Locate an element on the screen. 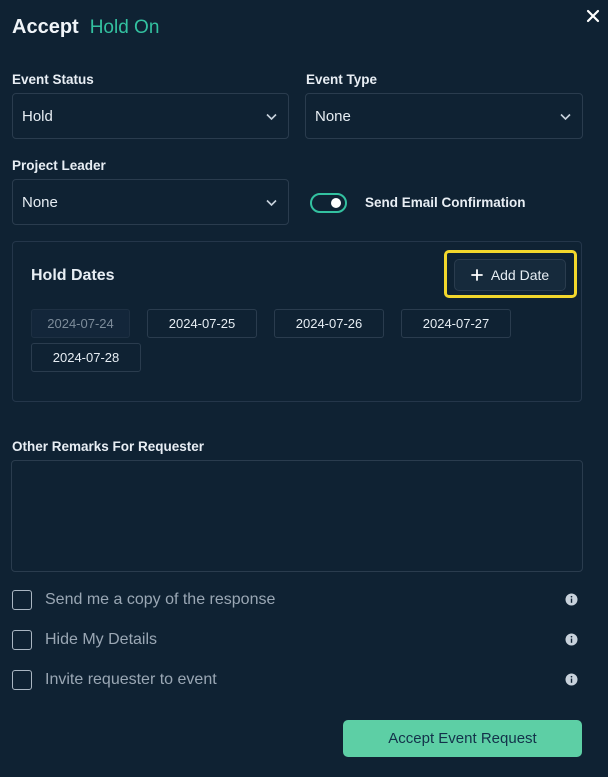  toggle-knob is located at coordinates (336, 203).